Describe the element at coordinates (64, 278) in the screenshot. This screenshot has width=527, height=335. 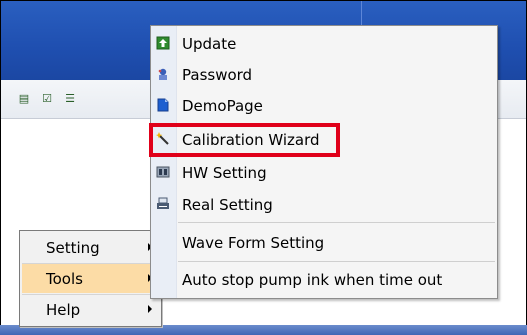
I see `menu-item-label: Tools` at that location.